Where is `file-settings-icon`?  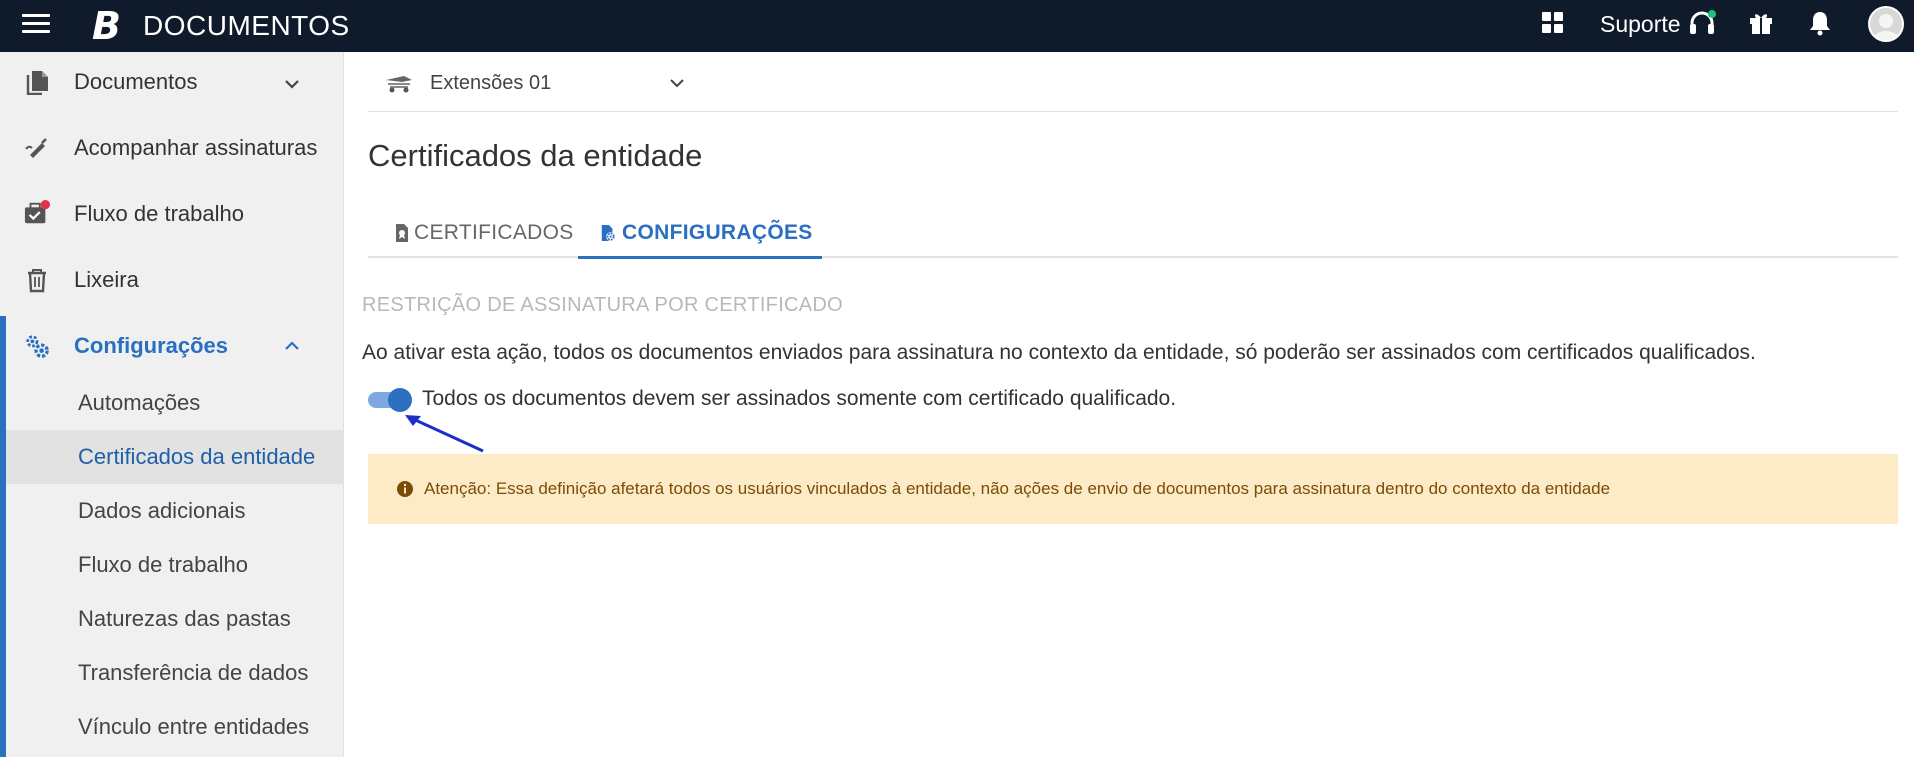
file-settings-icon is located at coordinates (608, 233).